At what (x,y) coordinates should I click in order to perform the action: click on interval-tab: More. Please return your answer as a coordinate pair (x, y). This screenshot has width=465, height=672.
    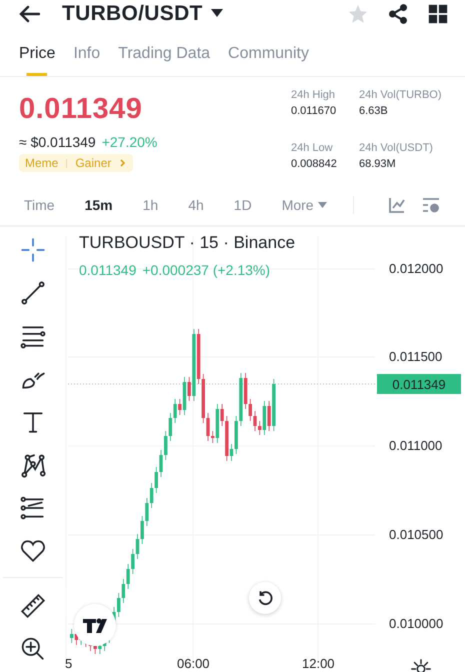
    Looking at the image, I should click on (304, 205).